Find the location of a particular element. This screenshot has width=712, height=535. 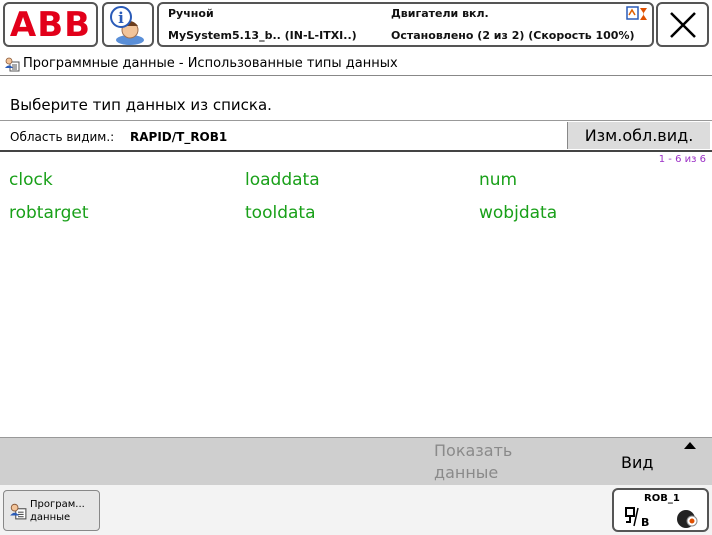

view-menu-button: Вид is located at coordinates (643, 462).